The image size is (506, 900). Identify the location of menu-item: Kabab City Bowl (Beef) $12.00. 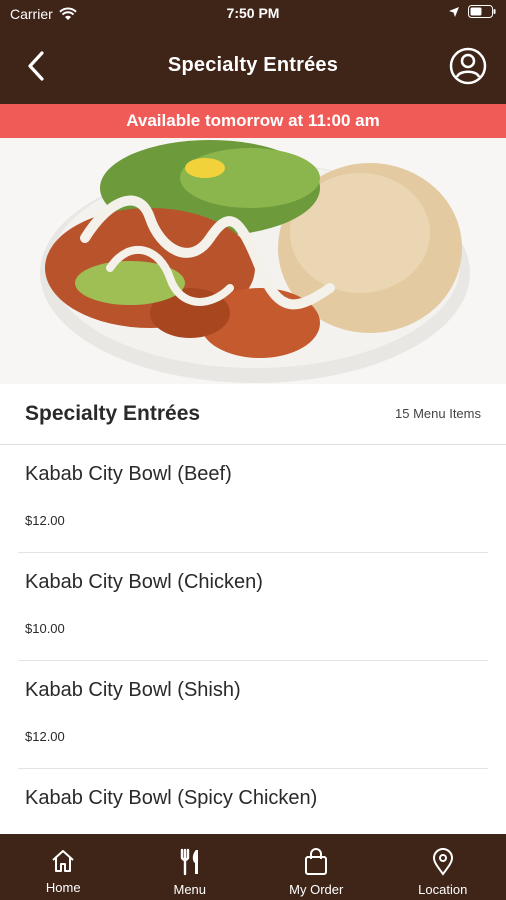
(253, 499).